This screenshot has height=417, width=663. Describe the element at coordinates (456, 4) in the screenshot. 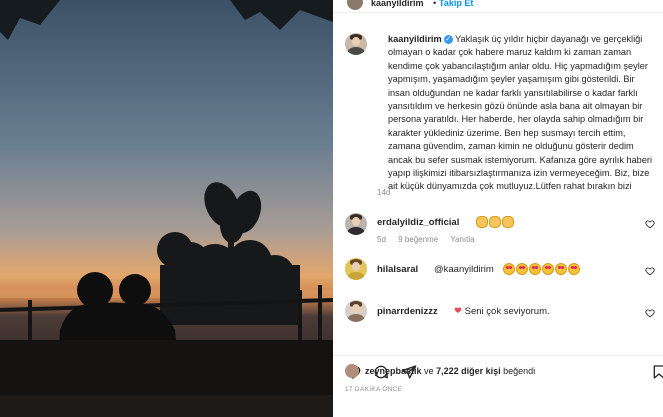

I see `follow-button: Takip Et` at that location.